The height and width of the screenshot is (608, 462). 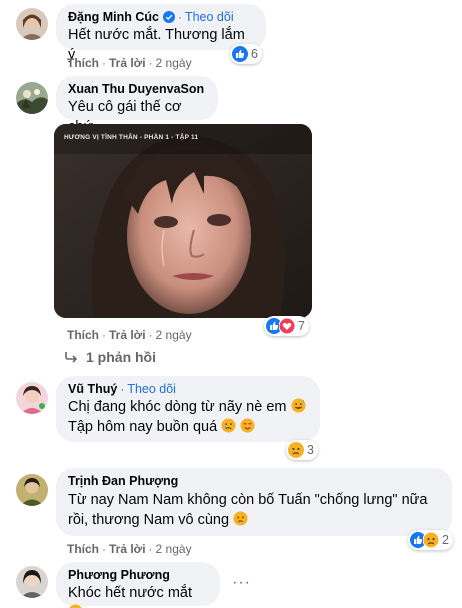 What do you see at coordinates (240, 54) in the screenshot?
I see `like-reaction-icon` at bounding box center [240, 54].